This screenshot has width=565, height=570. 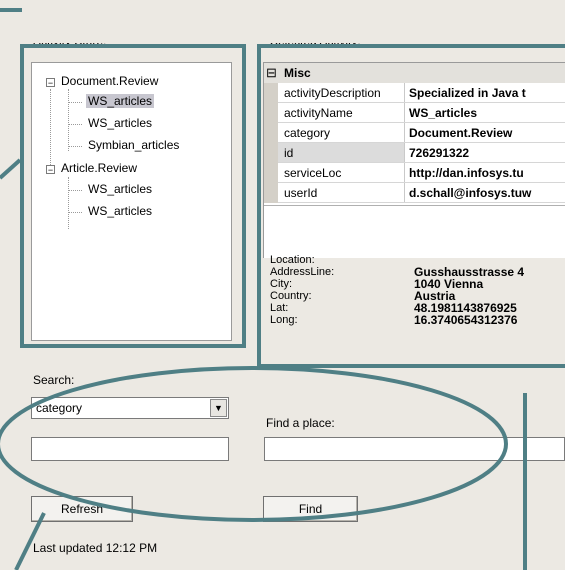 I want to click on search-field-selected: category, so click(x=59, y=408).